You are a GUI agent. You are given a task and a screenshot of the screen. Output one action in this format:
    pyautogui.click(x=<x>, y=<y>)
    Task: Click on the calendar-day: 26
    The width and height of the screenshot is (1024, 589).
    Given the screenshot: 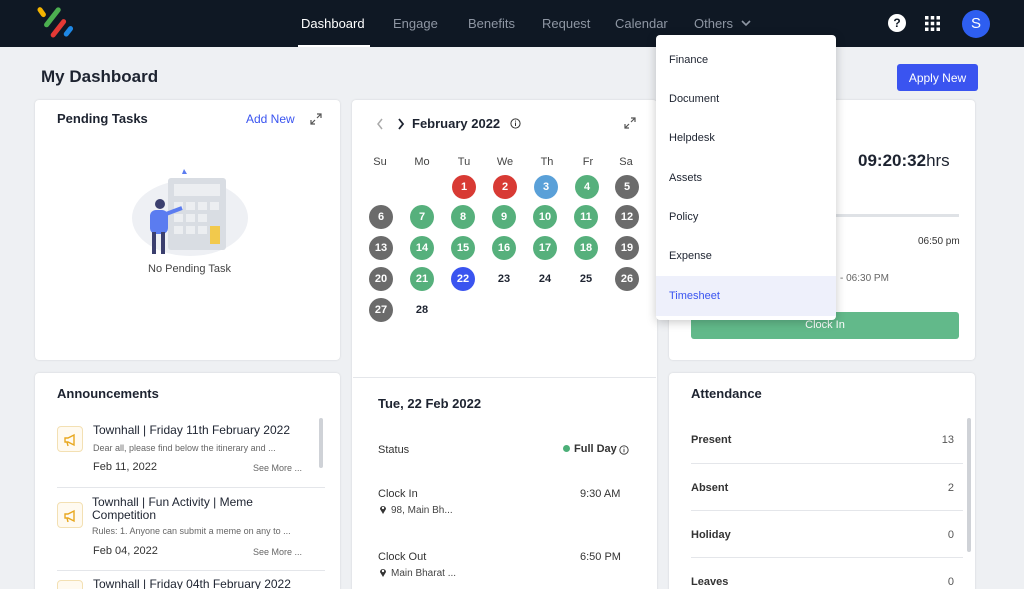 What is the action you would take?
    pyautogui.click(x=627, y=279)
    